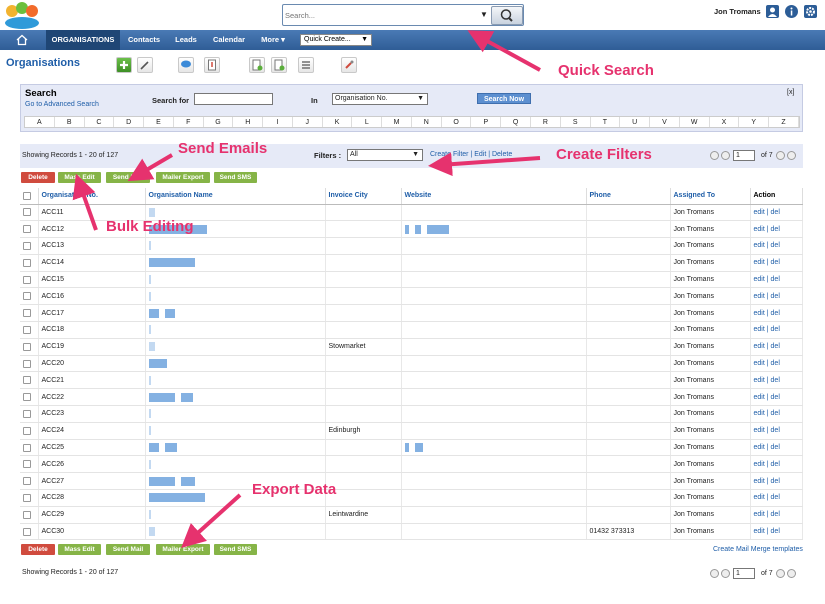  I want to click on export-data-callout: Export Data, so click(294, 489).